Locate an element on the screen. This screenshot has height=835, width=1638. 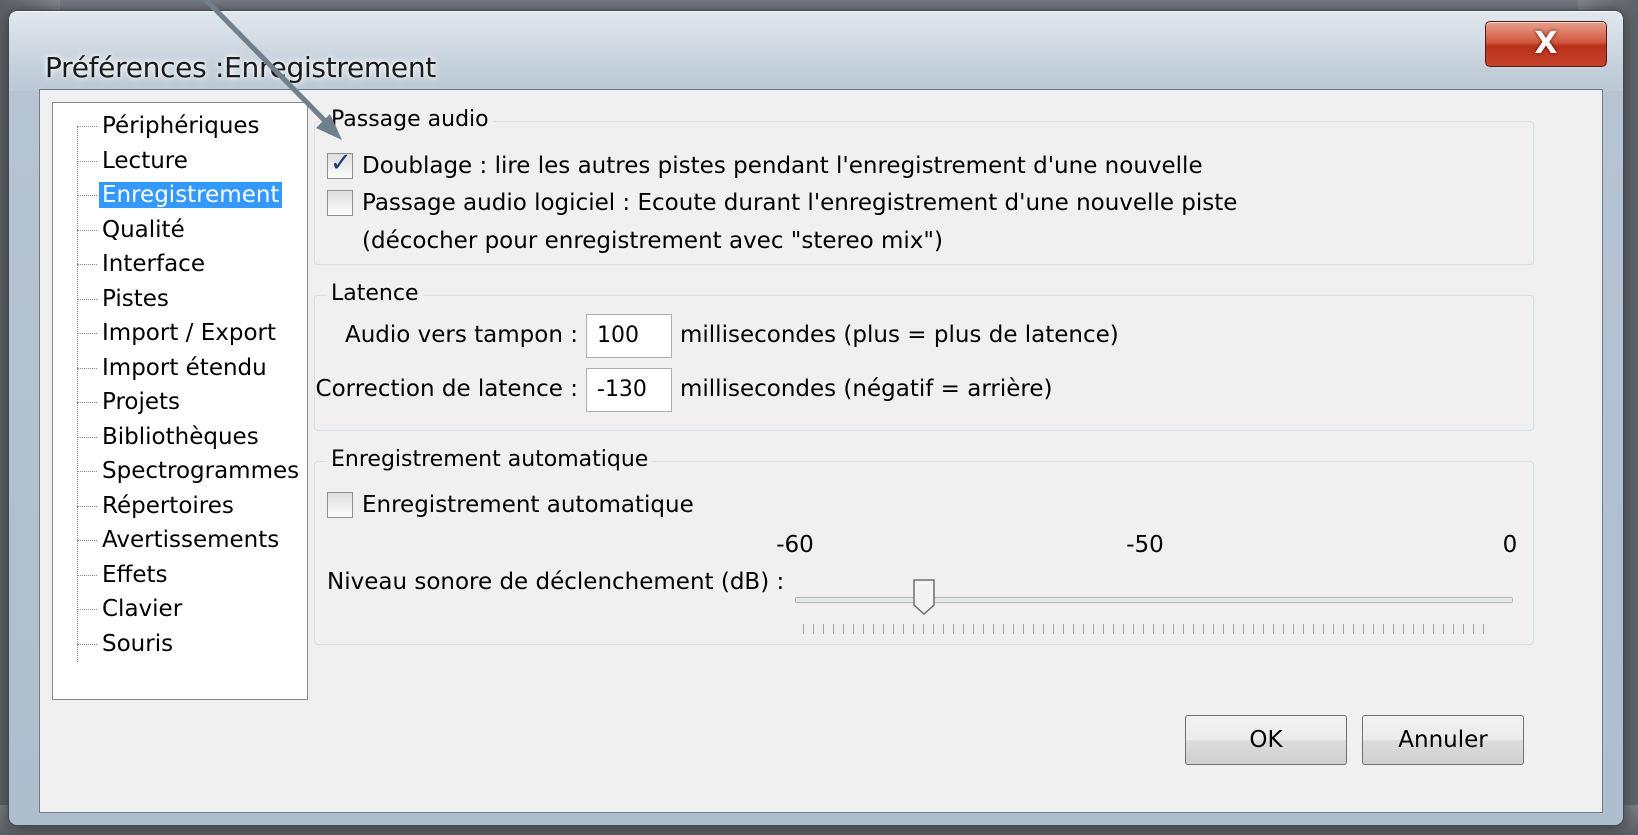
threshold-slider-thumb is located at coordinates (924, 597).